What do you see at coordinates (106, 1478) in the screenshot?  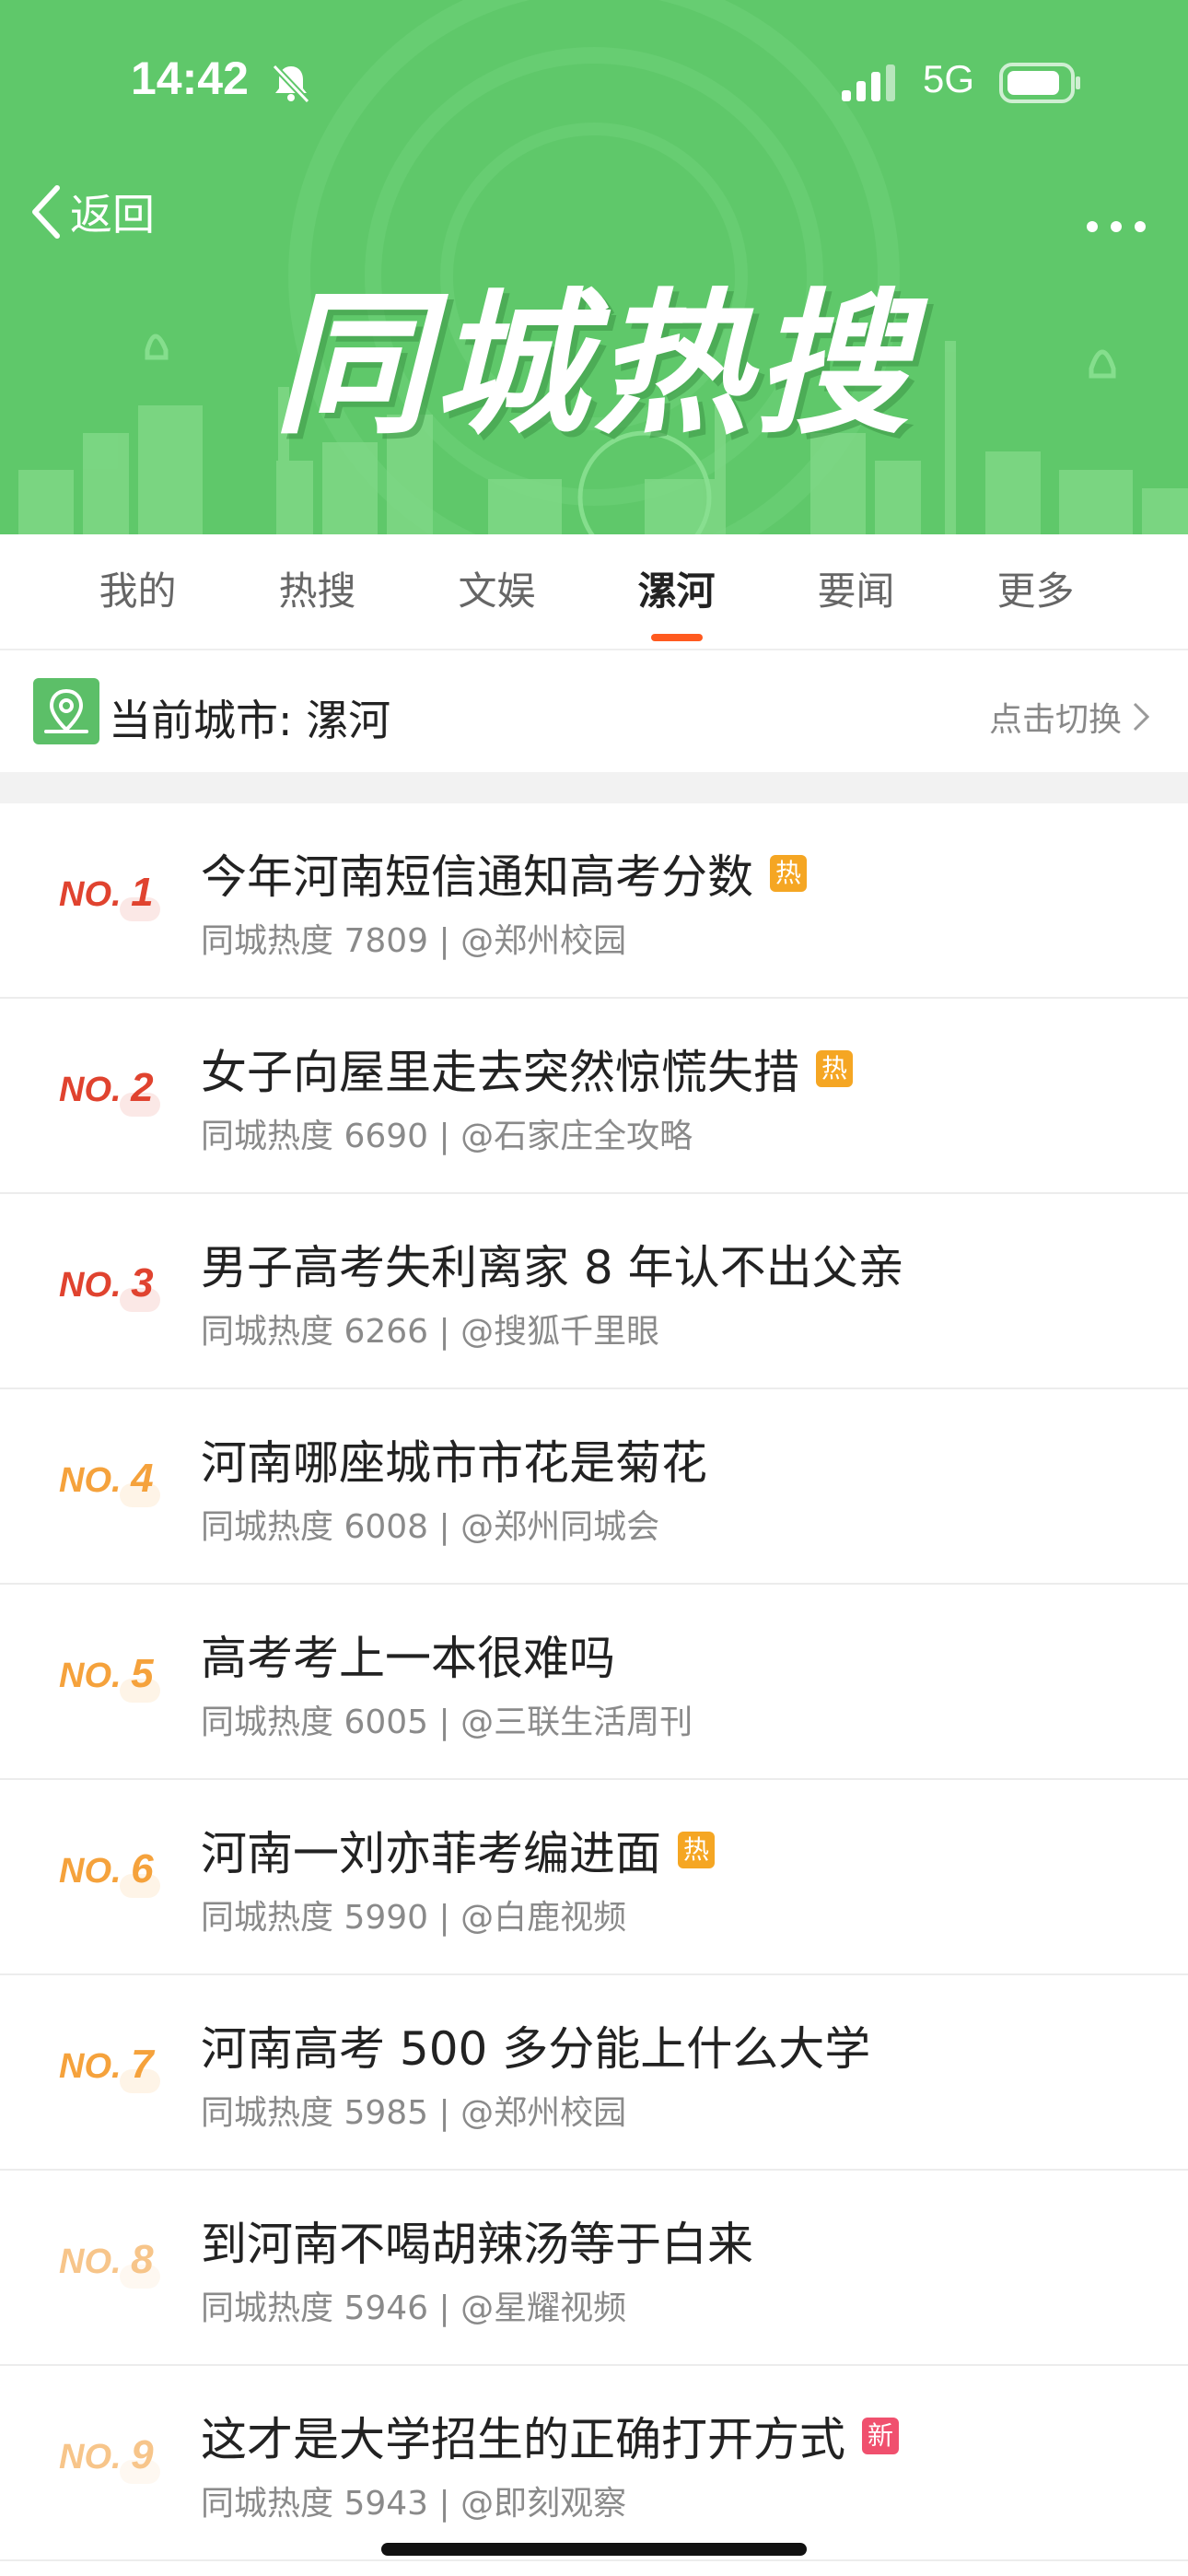 I see `rank-number: NO. 4` at bounding box center [106, 1478].